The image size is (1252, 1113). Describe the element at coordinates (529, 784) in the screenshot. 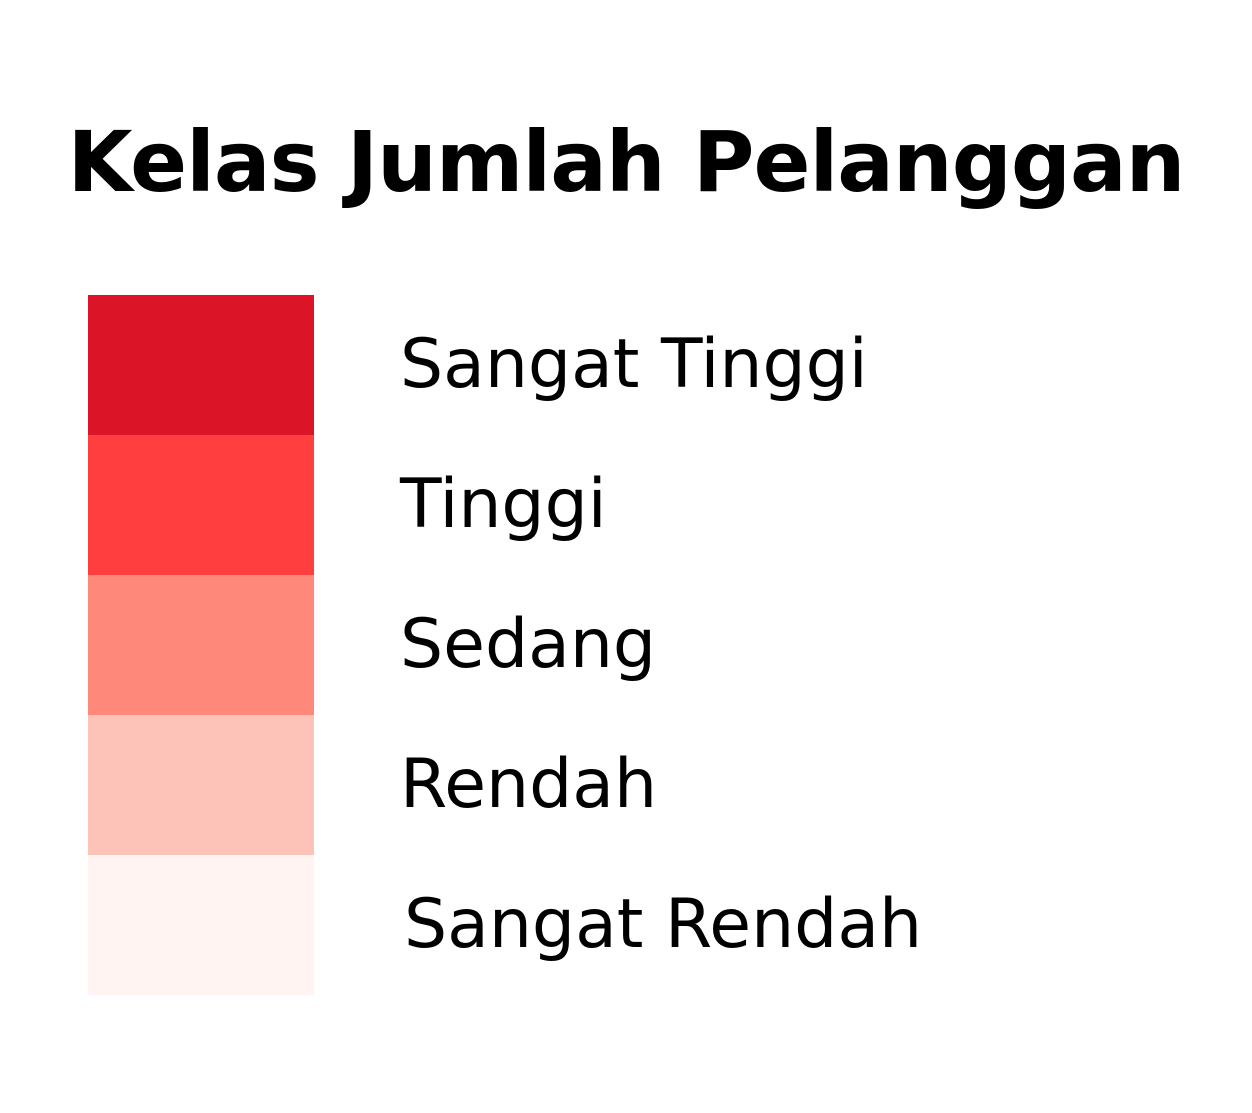

I see `legend-label: Rendah` at that location.